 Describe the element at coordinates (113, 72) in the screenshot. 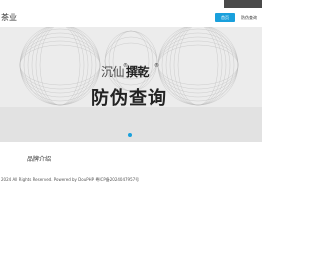

I see `brand-name-left: 沉仙` at that location.